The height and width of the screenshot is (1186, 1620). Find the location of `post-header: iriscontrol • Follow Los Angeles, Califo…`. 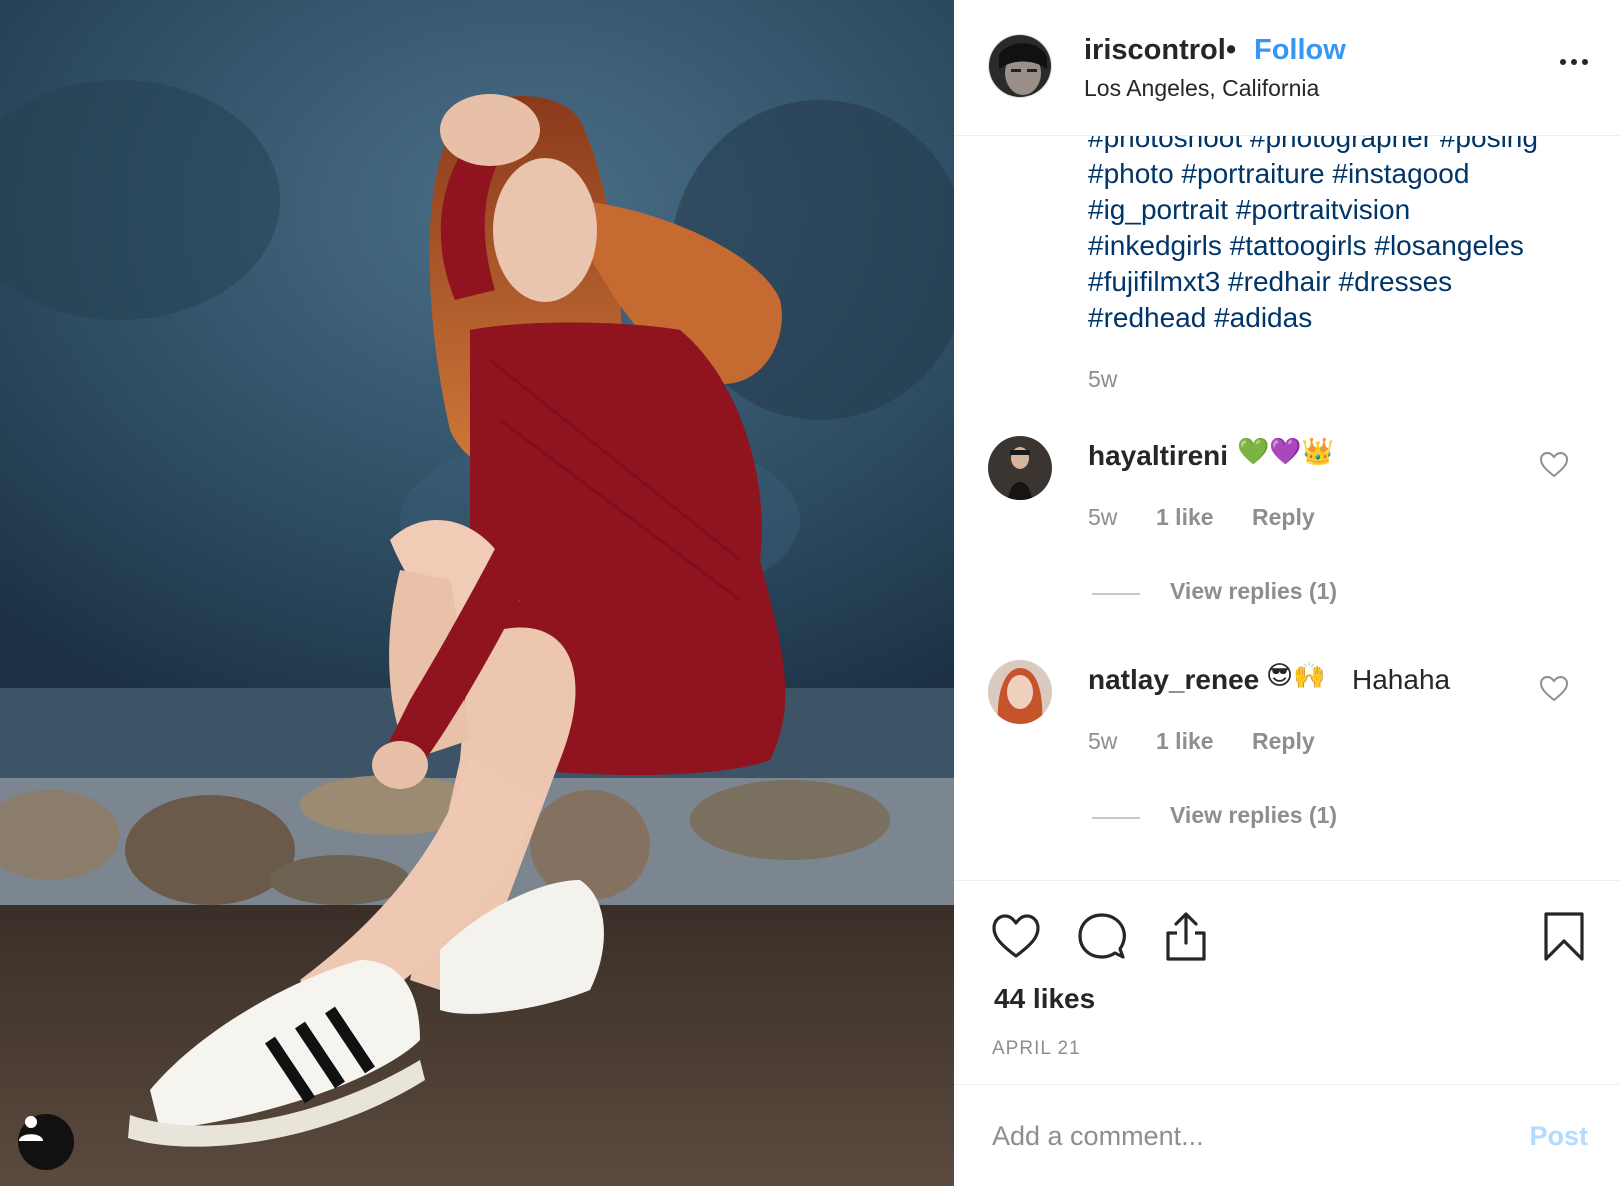

post-header: iriscontrol • Follow Los Angeles, Califo… is located at coordinates (1287, 68).